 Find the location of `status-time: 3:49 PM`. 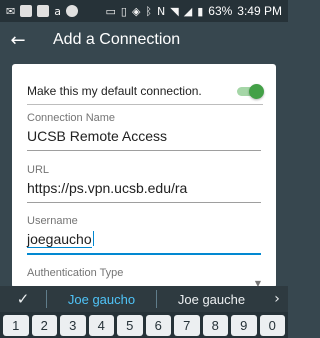

status-time: 3:49 PM is located at coordinates (259, 11).